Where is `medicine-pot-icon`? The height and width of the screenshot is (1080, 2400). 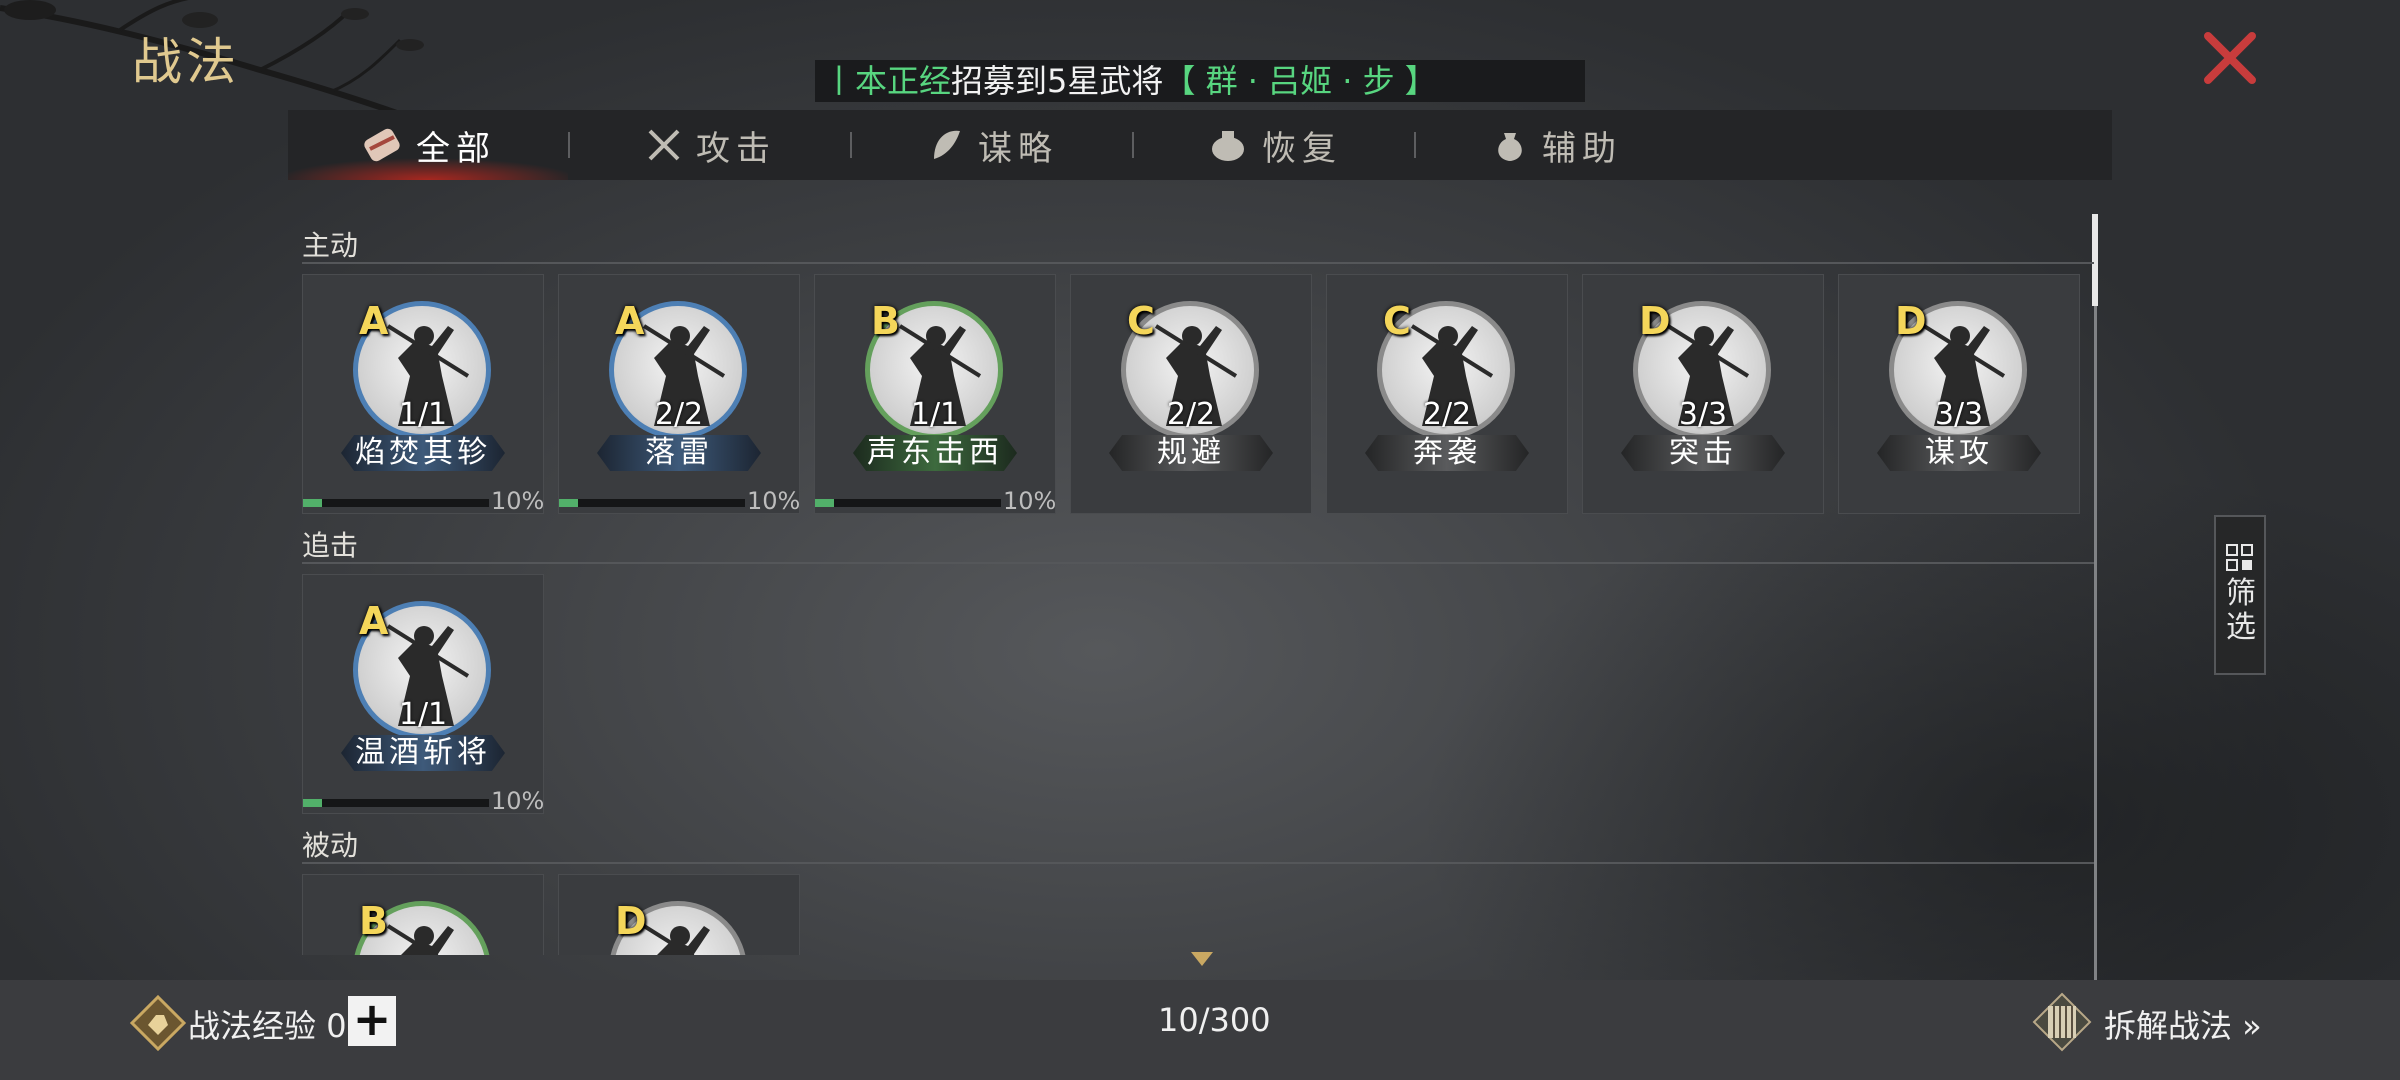 medicine-pot-icon is located at coordinates (1228, 146).